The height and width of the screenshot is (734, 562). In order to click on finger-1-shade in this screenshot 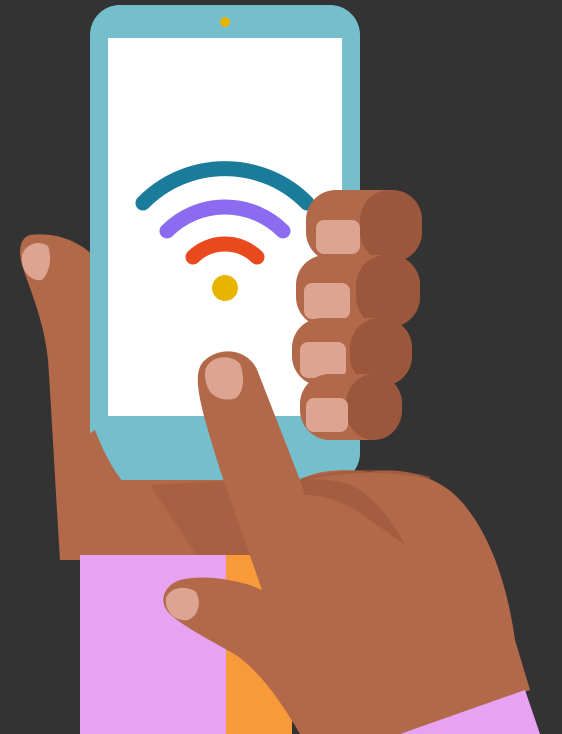, I will do `click(391, 226)`.